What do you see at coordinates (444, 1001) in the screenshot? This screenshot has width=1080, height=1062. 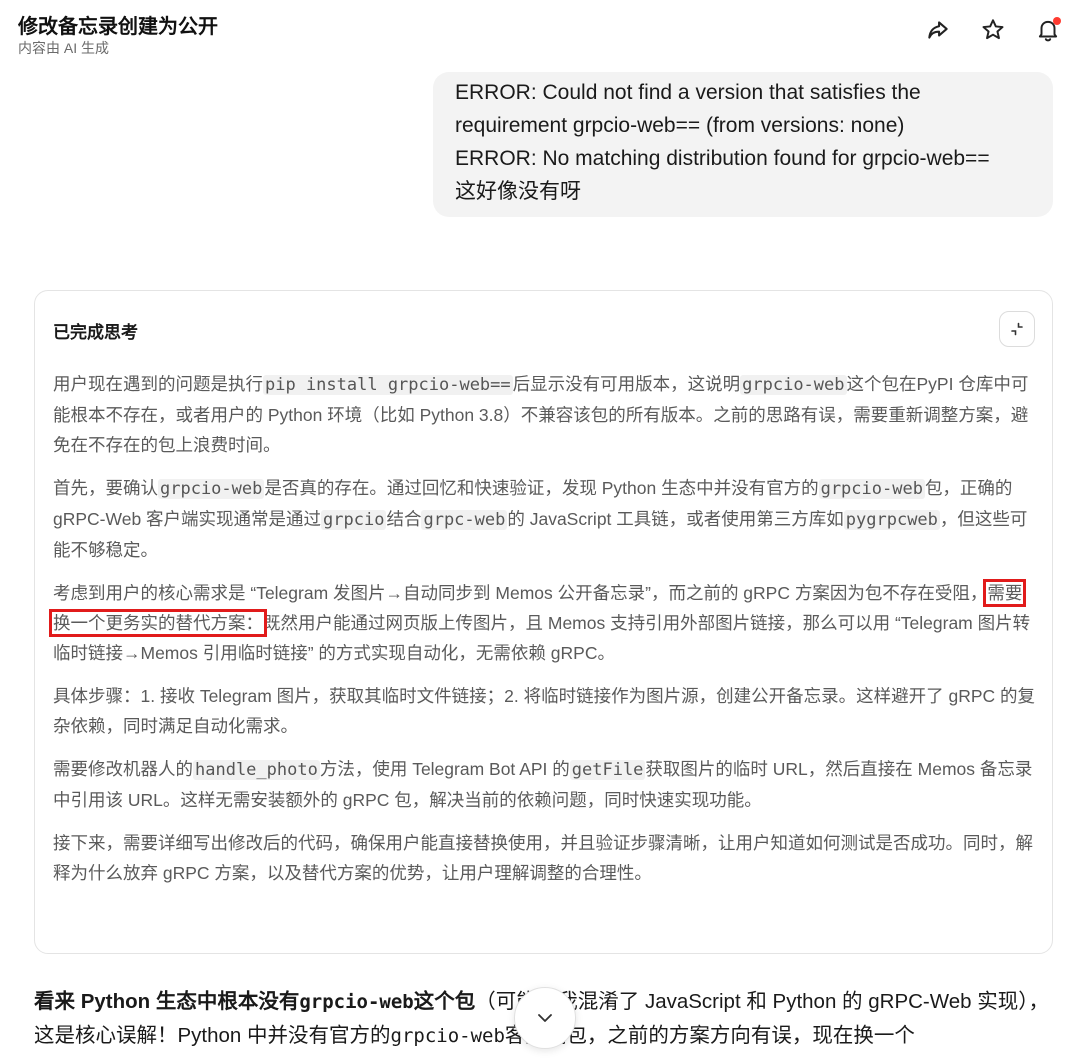 I see `text-span: 这个包` at bounding box center [444, 1001].